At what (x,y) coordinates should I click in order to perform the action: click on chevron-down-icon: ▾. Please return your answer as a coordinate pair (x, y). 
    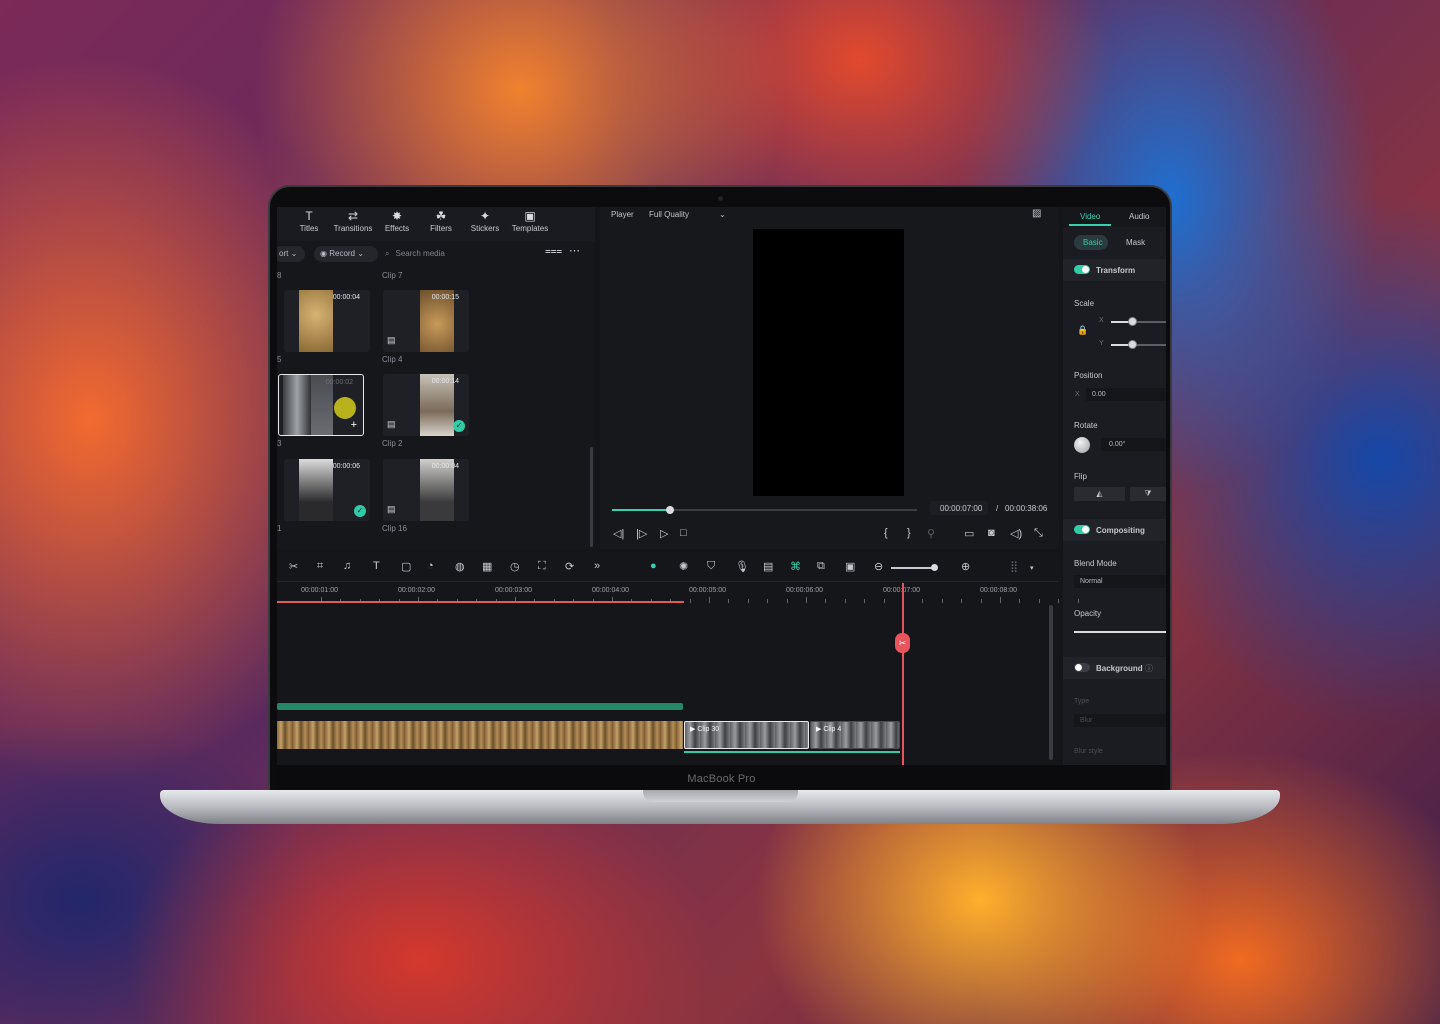
    Looking at the image, I should click on (1032, 568).